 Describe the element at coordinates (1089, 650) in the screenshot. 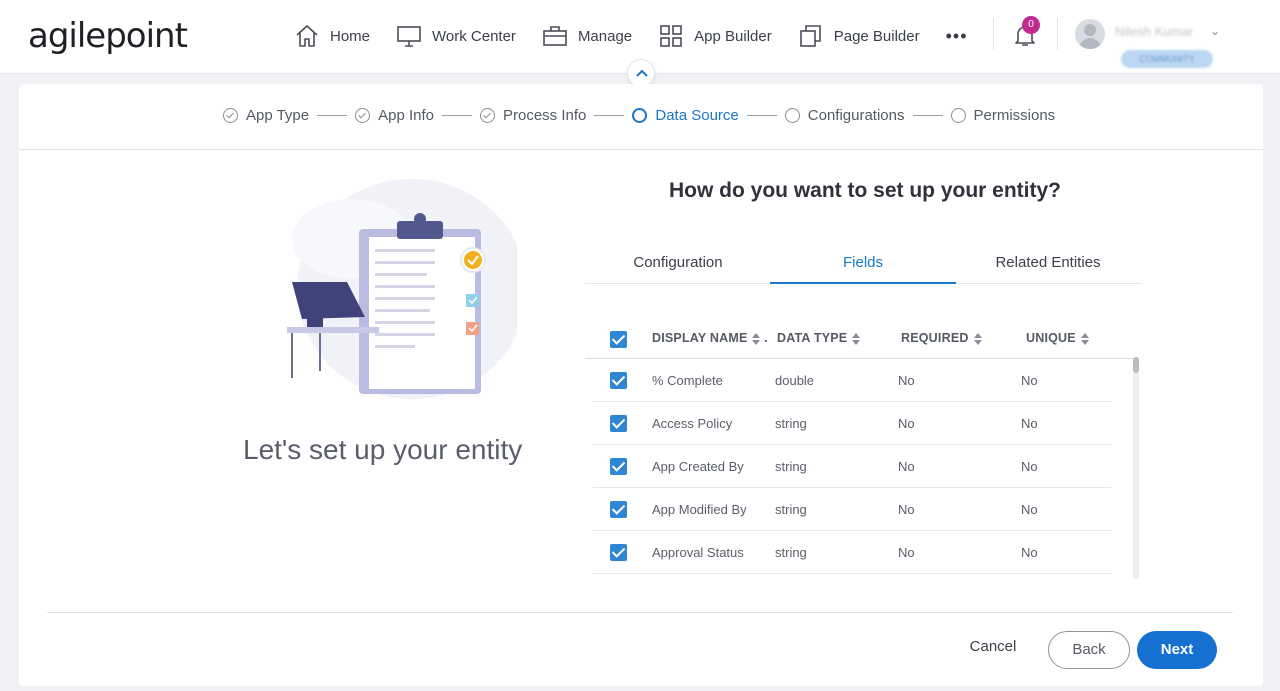

I see `back-button: Back` at that location.